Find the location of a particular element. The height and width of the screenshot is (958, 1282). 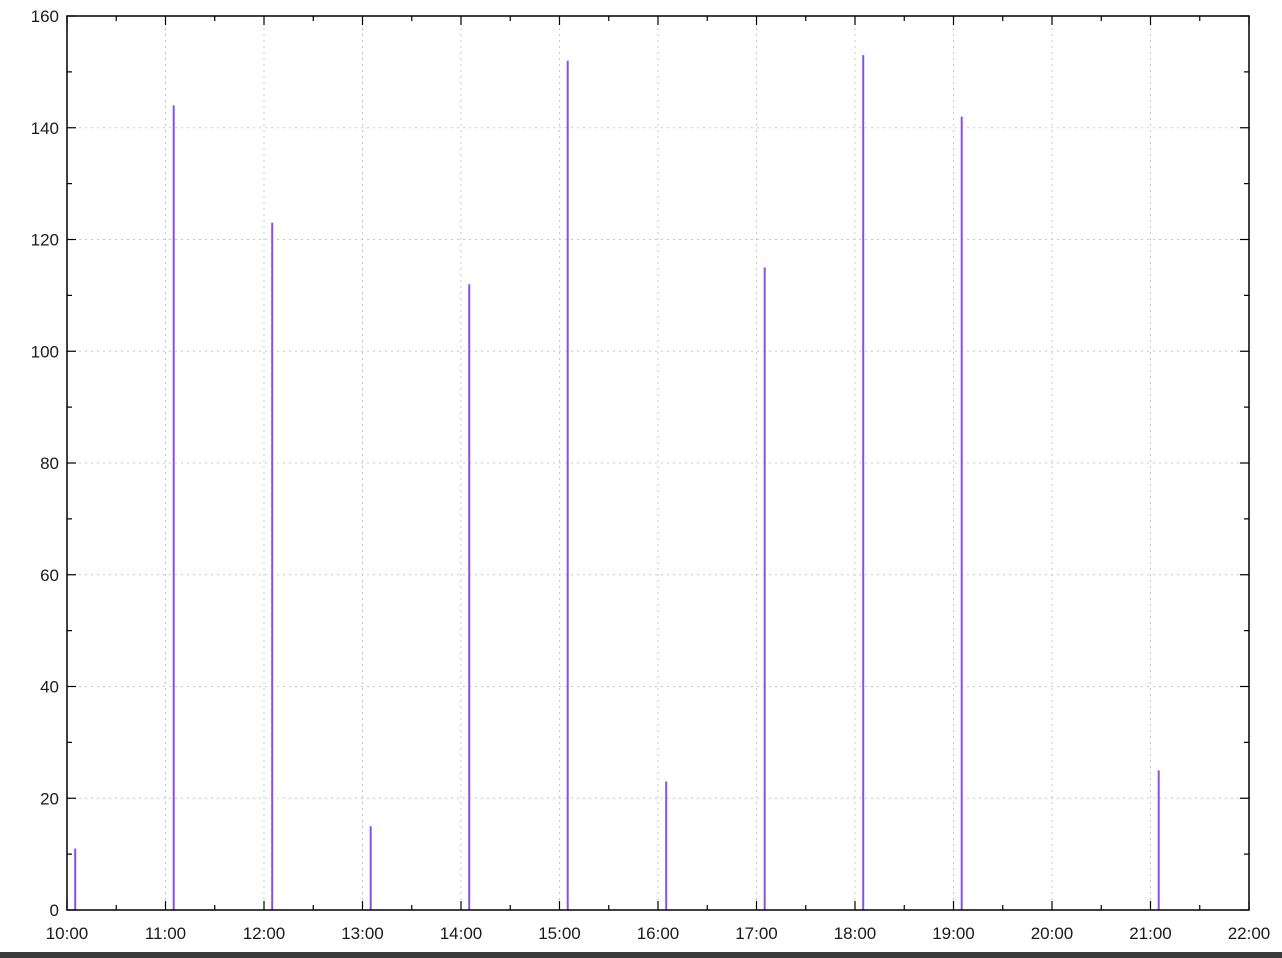

x-tick-label: 22:00 is located at coordinates (1249, 933).